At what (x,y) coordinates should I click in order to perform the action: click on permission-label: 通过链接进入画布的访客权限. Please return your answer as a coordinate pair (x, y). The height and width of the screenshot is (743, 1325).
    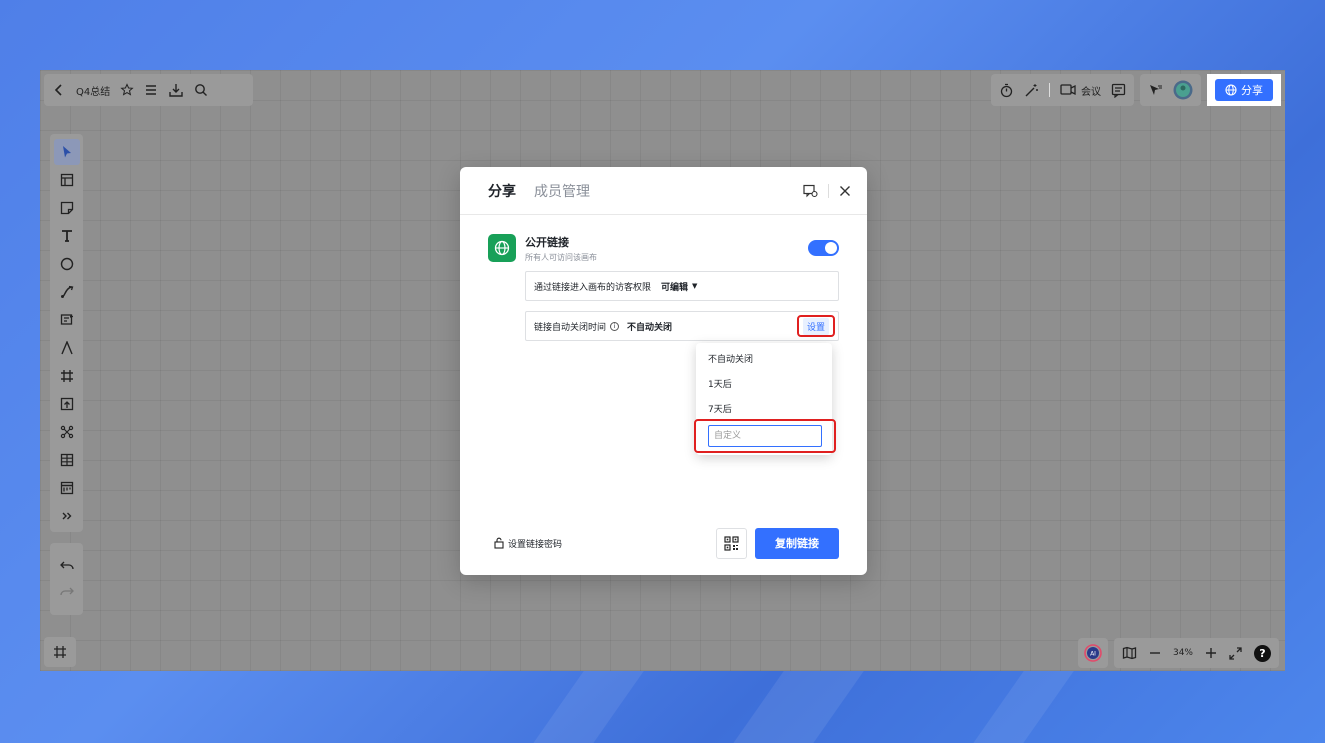
    Looking at the image, I should click on (593, 287).